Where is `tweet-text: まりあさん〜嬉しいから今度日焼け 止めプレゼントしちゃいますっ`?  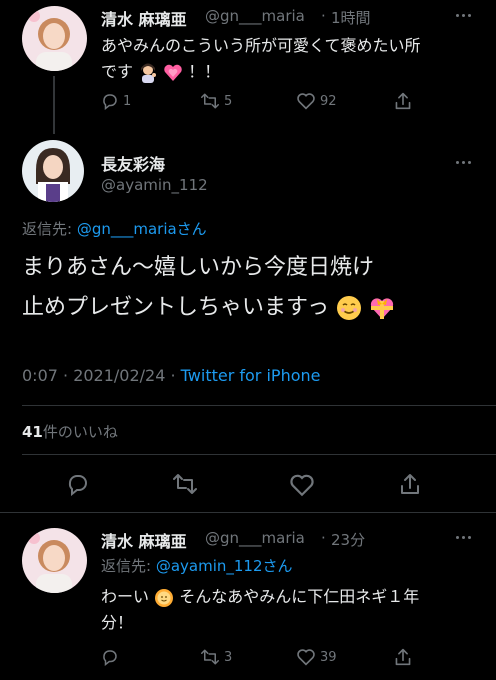 tweet-text: まりあさん〜嬉しいから今度日焼け 止めプレゼントしちゃいますっ is located at coordinates (252, 288).